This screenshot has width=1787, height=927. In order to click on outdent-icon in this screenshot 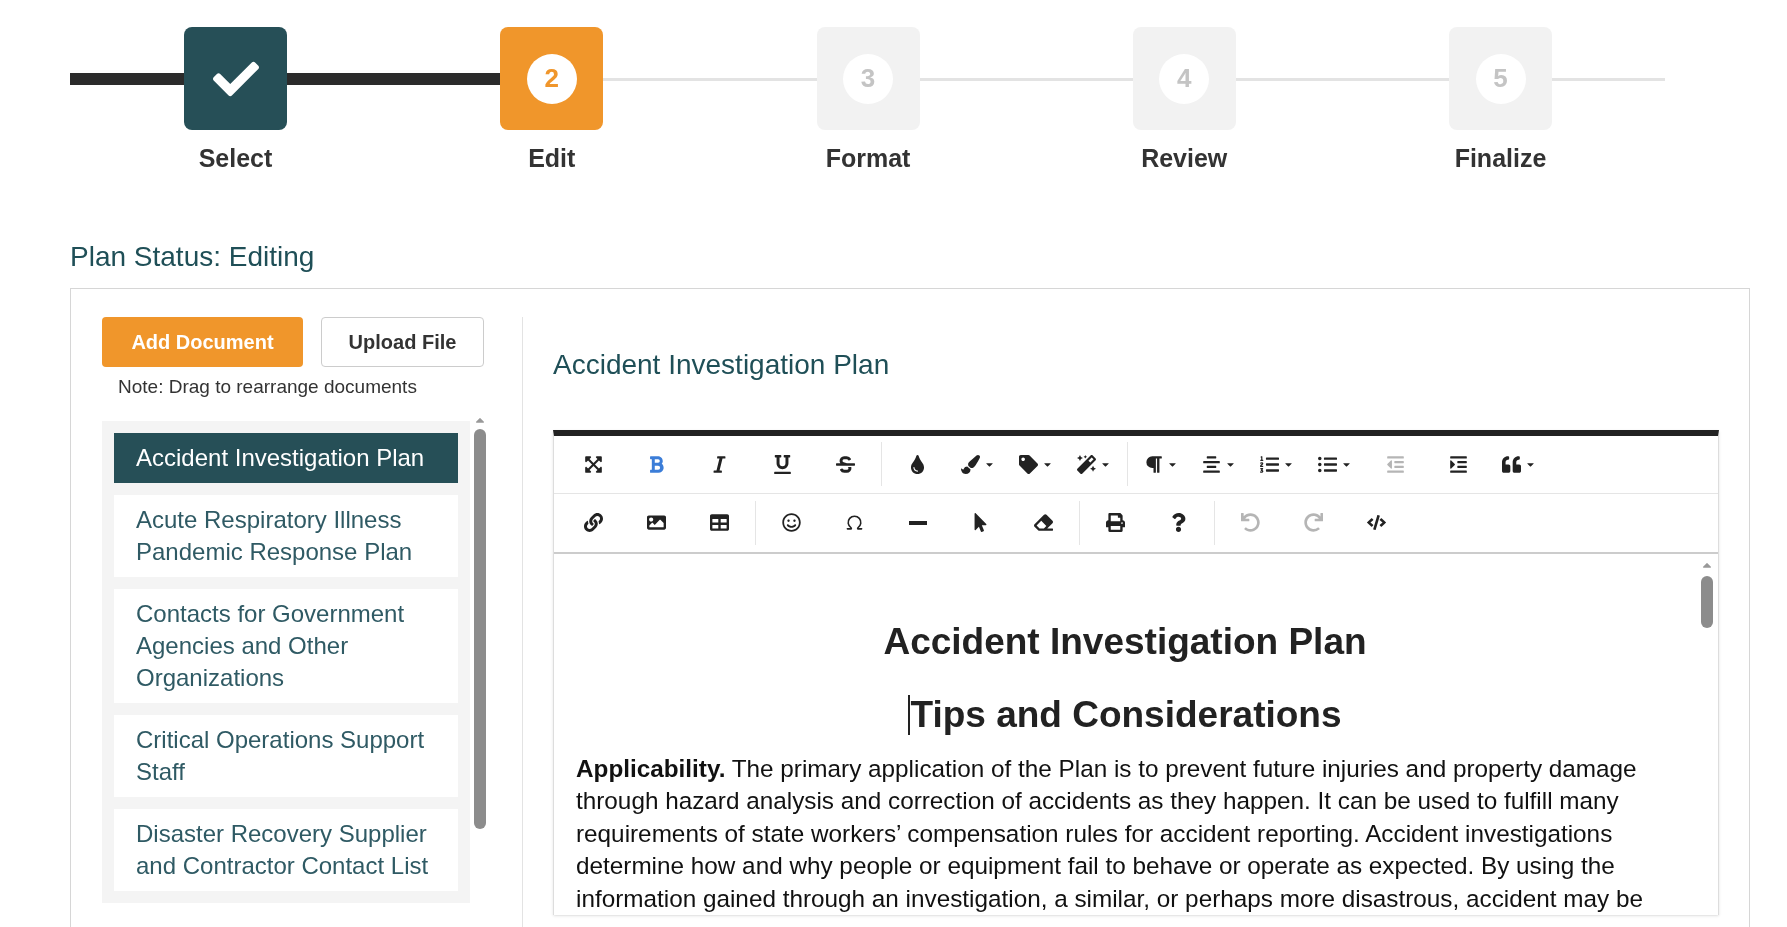, I will do `click(1395, 464)`.